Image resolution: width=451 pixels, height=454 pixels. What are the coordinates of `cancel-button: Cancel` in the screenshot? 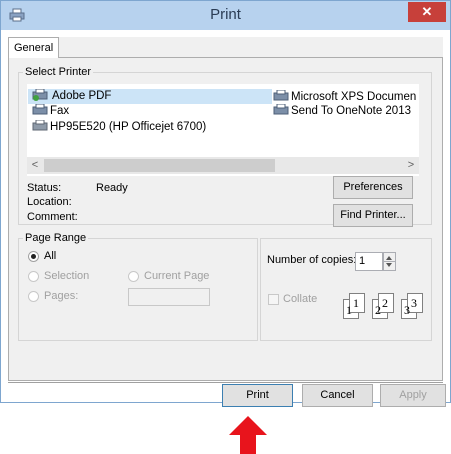 It's located at (337, 395).